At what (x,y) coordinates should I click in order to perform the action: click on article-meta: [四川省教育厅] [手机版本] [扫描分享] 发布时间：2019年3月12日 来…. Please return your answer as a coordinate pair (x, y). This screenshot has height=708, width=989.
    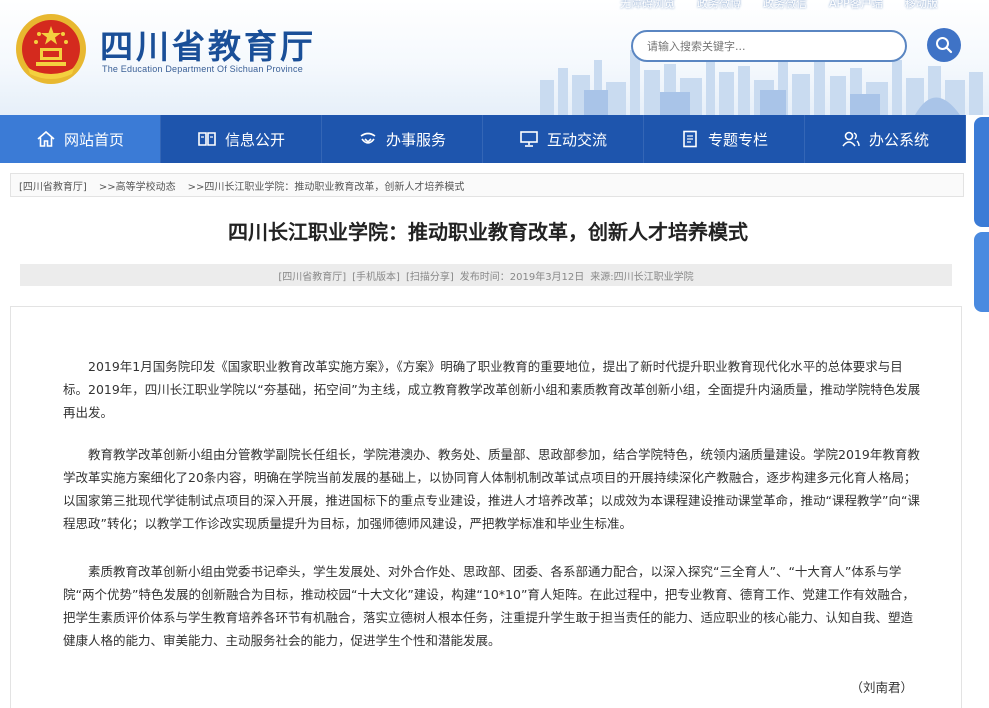
    Looking at the image, I should click on (486, 275).